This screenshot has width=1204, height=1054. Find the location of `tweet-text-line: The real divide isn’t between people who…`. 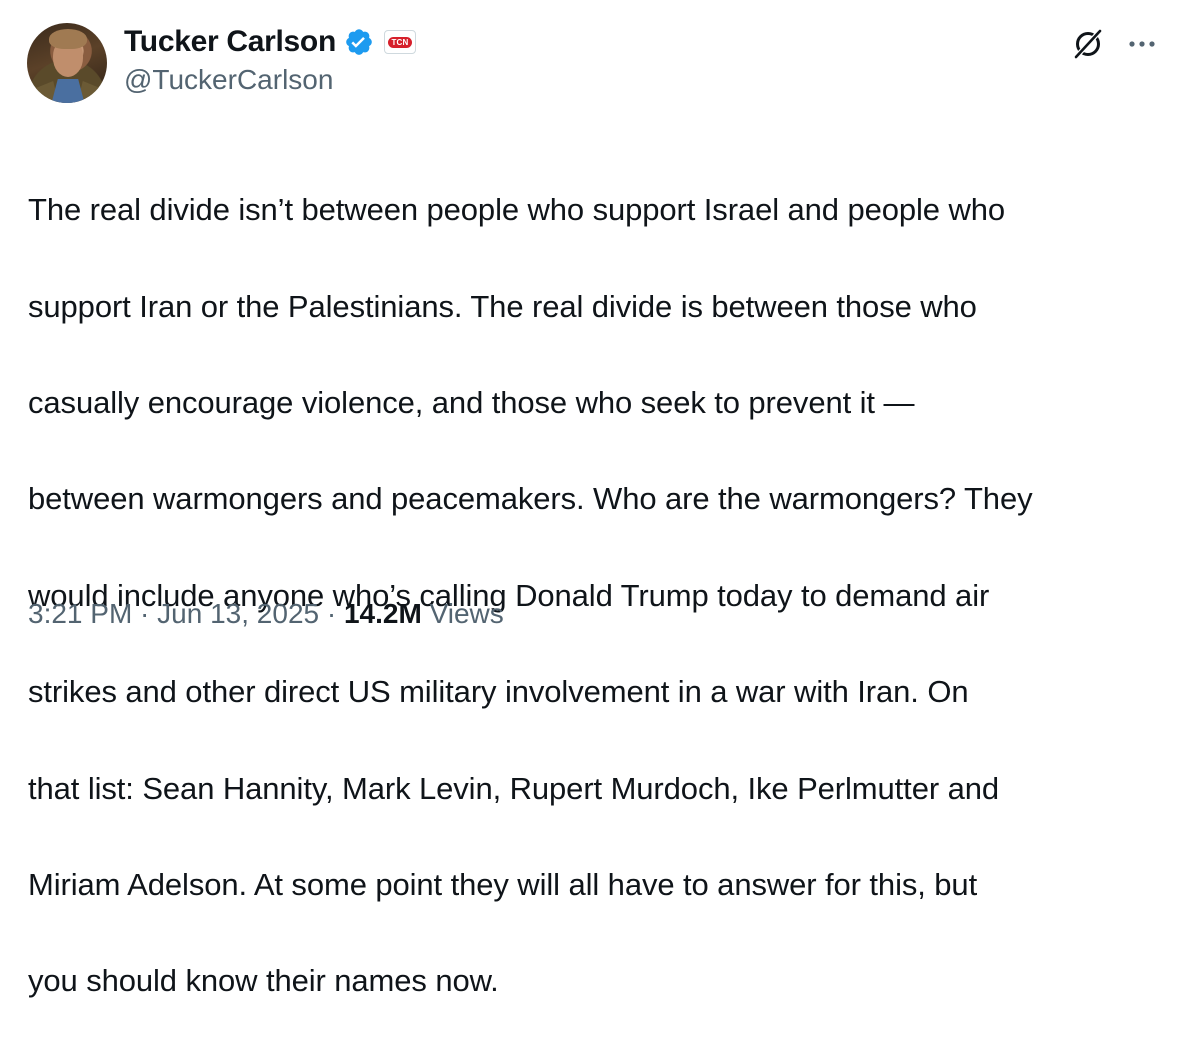

tweet-text-line: The real divide isn’t between people who… is located at coordinates (517, 210).